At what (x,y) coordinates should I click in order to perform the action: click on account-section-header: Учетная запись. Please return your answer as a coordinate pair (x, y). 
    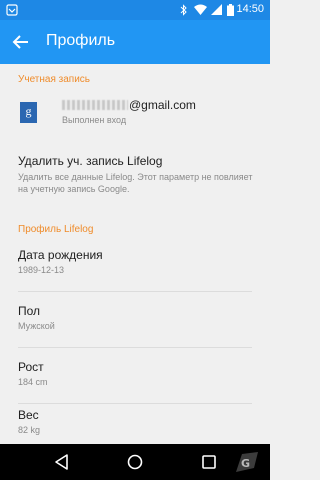
    Looking at the image, I should click on (54, 79).